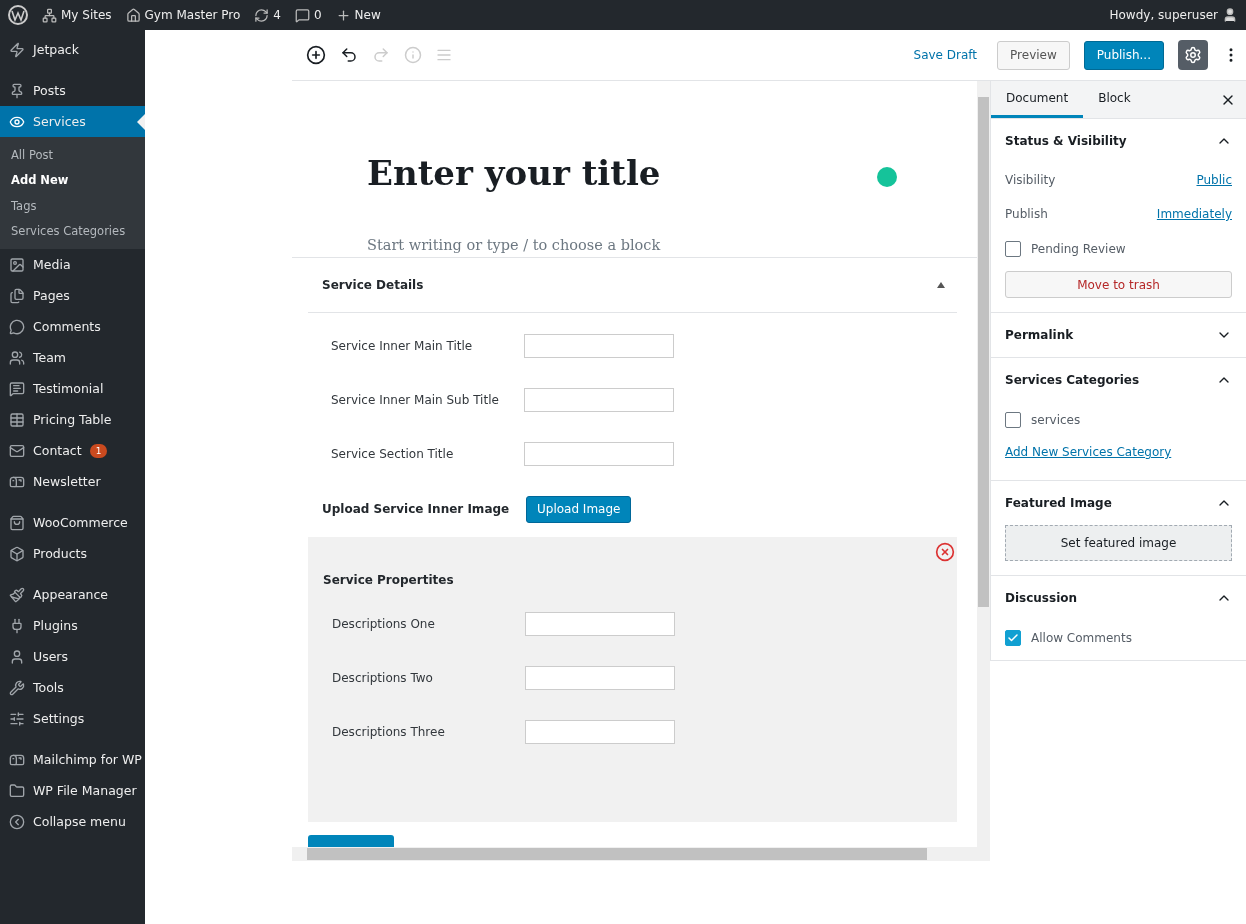  I want to click on panel-header: Services Categories, so click(1118, 380).